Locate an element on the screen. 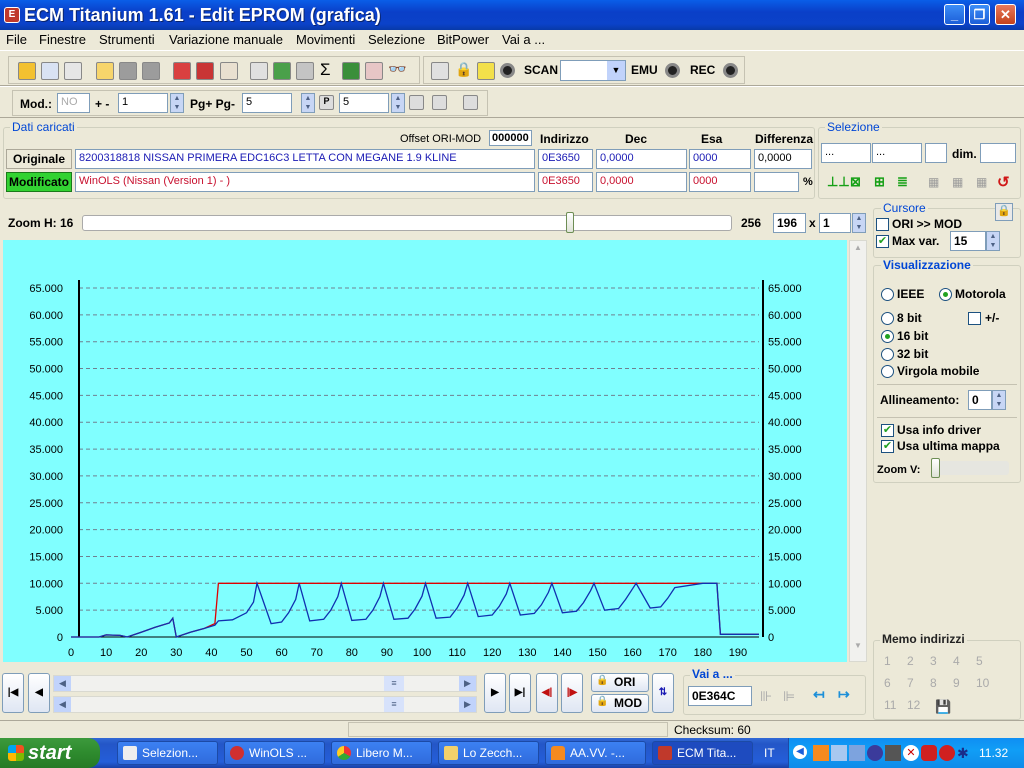 This screenshot has width=1024, height=768. menu-movimenti: Movimenti is located at coordinates (325, 39).